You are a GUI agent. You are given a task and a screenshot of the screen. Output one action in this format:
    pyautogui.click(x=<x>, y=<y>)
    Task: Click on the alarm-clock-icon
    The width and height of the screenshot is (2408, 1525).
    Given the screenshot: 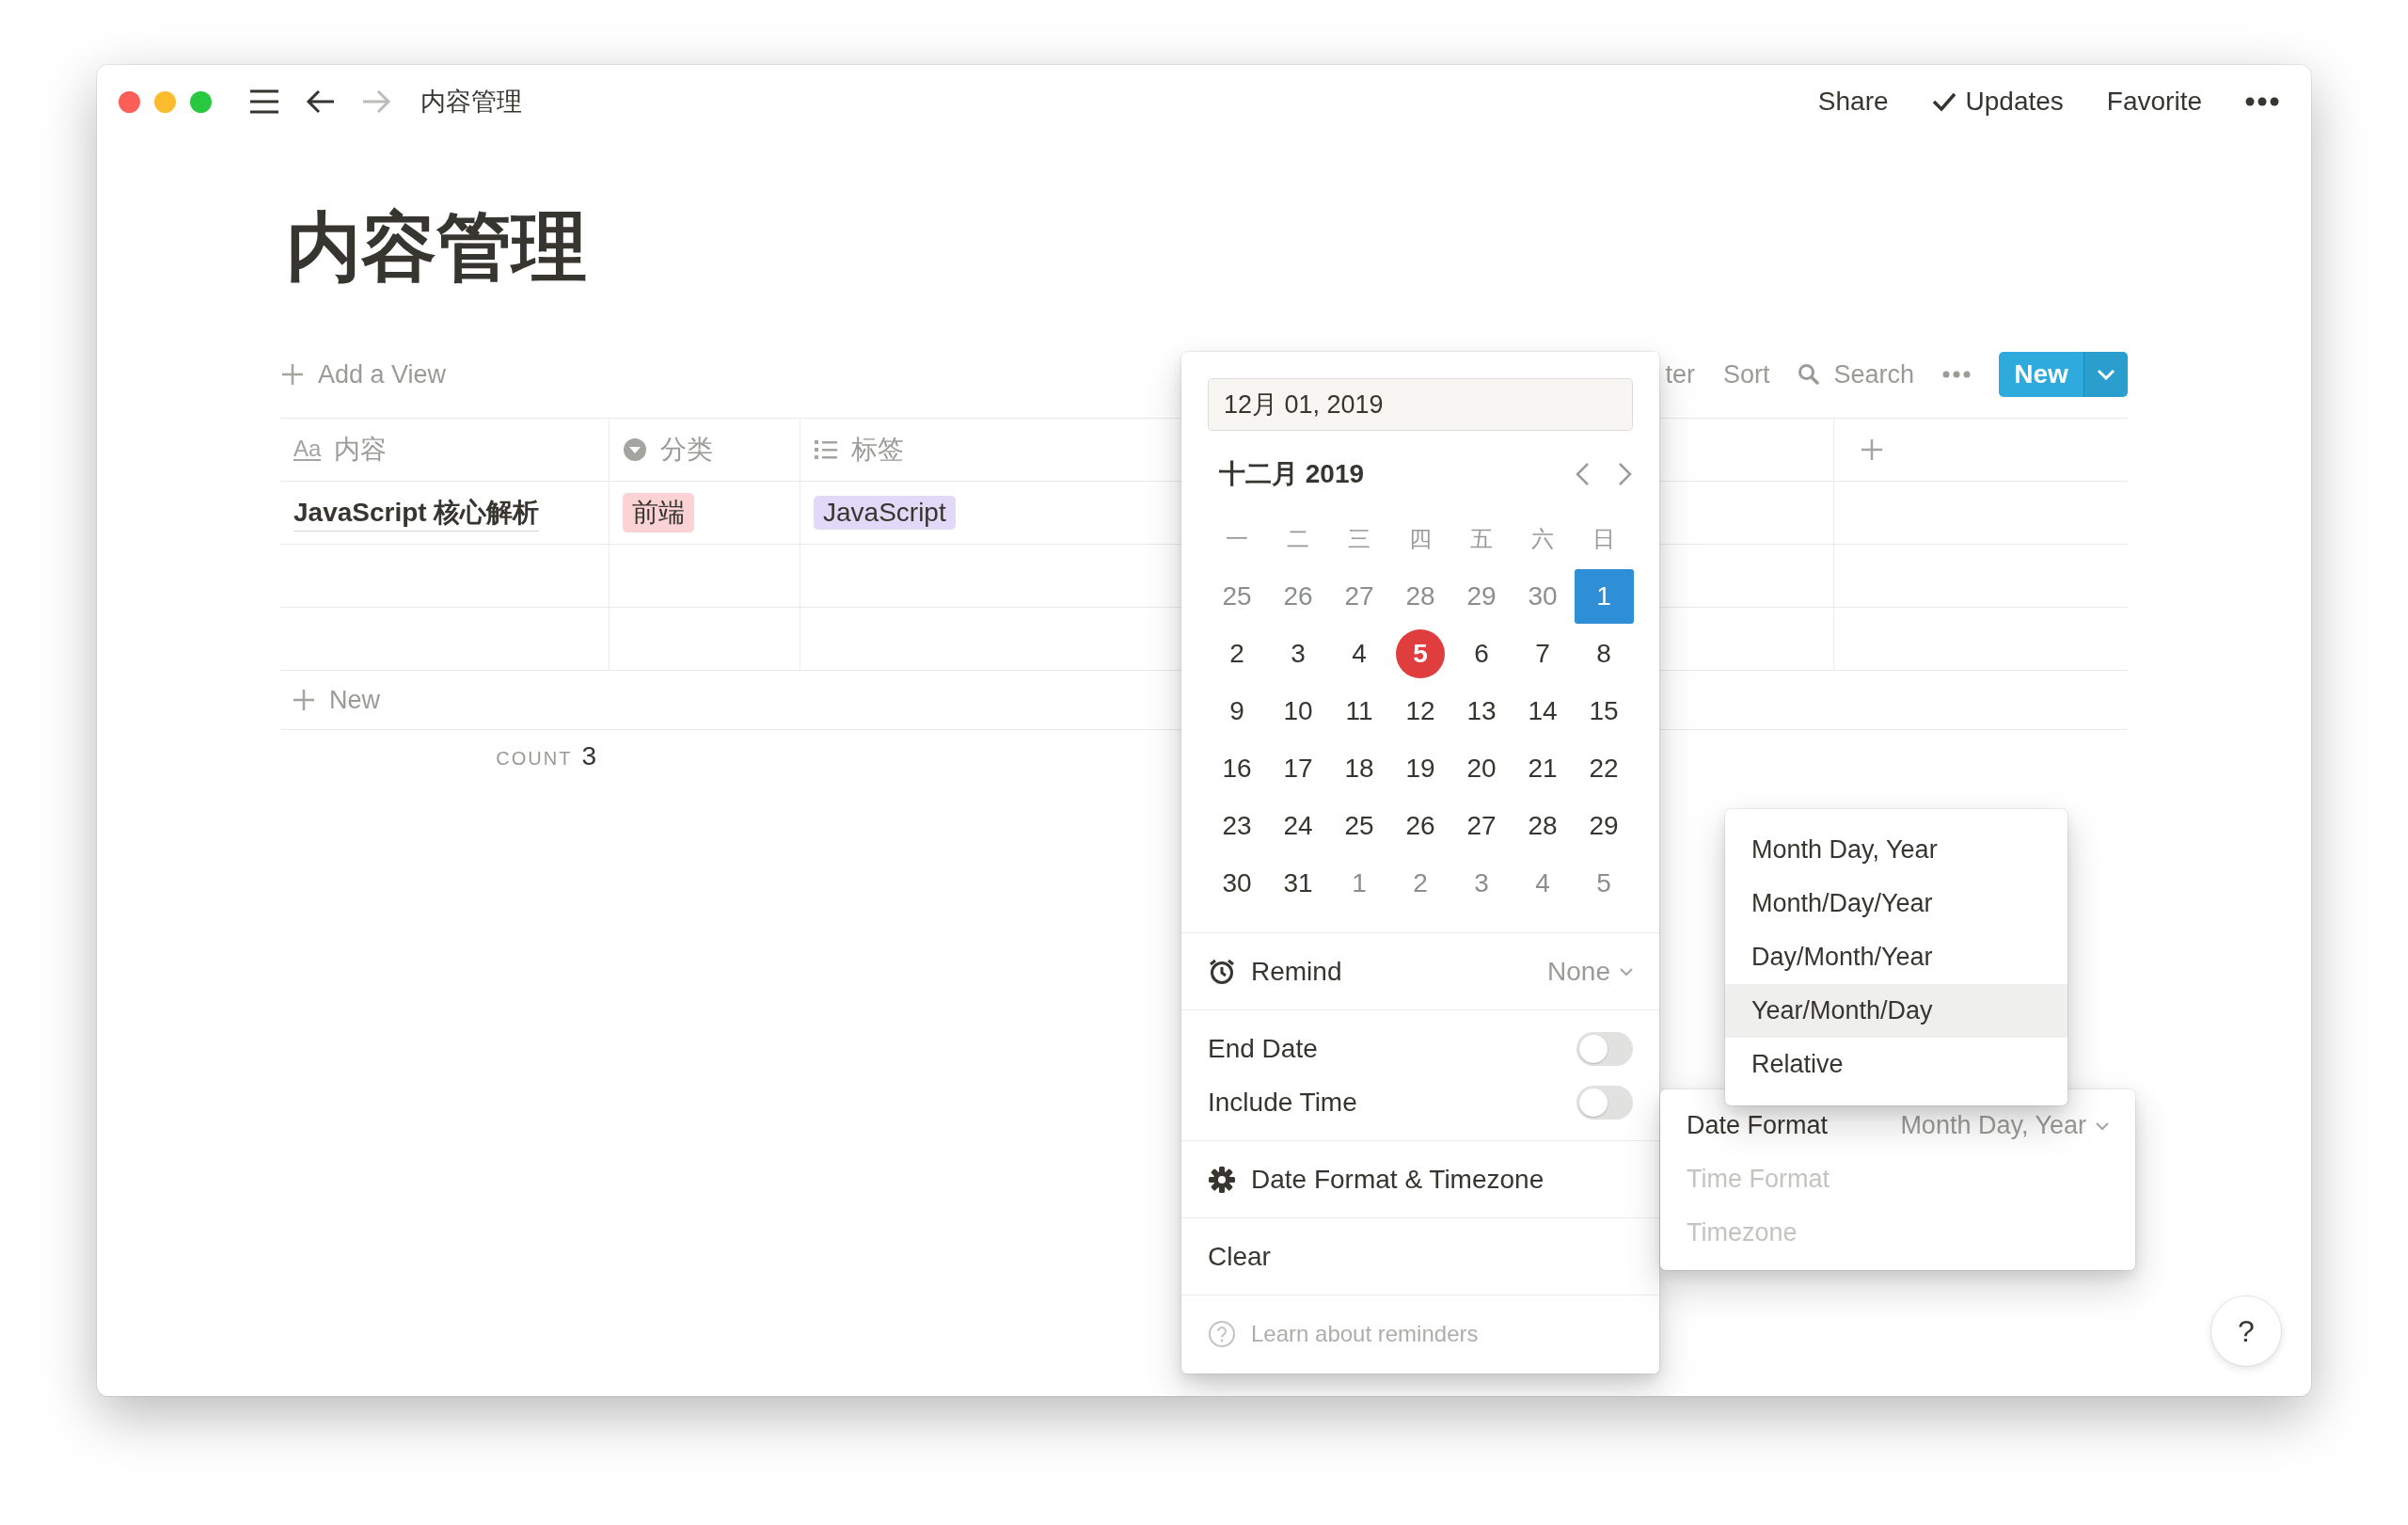 What is the action you would take?
    pyautogui.click(x=1222, y=971)
    